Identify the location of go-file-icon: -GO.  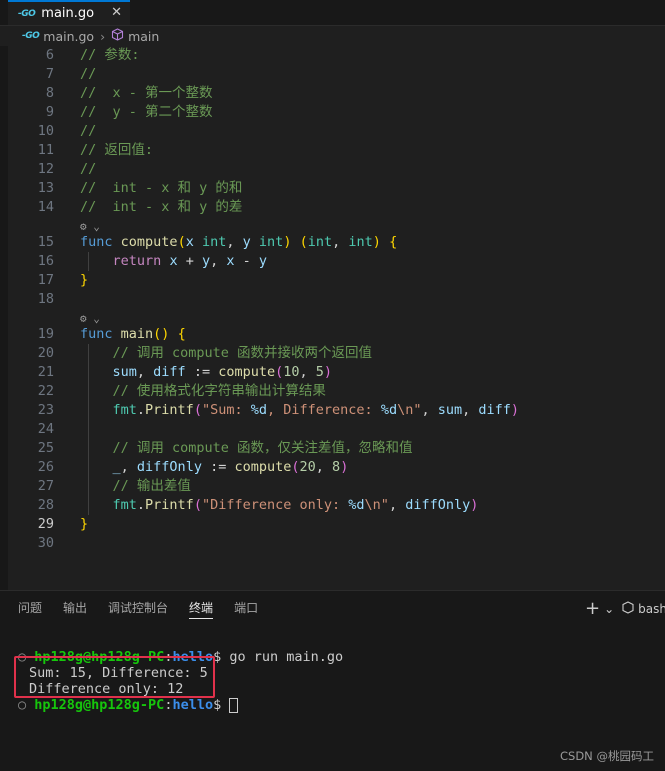
(31, 36).